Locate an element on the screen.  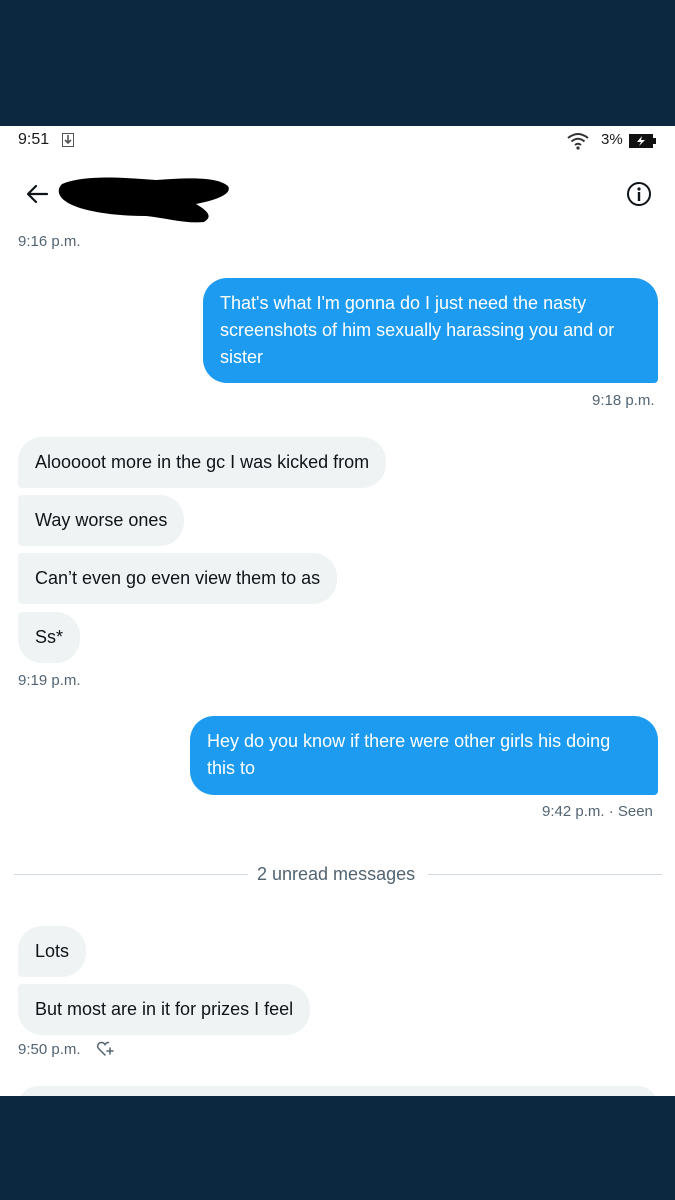
download-icon is located at coordinates (68, 142).